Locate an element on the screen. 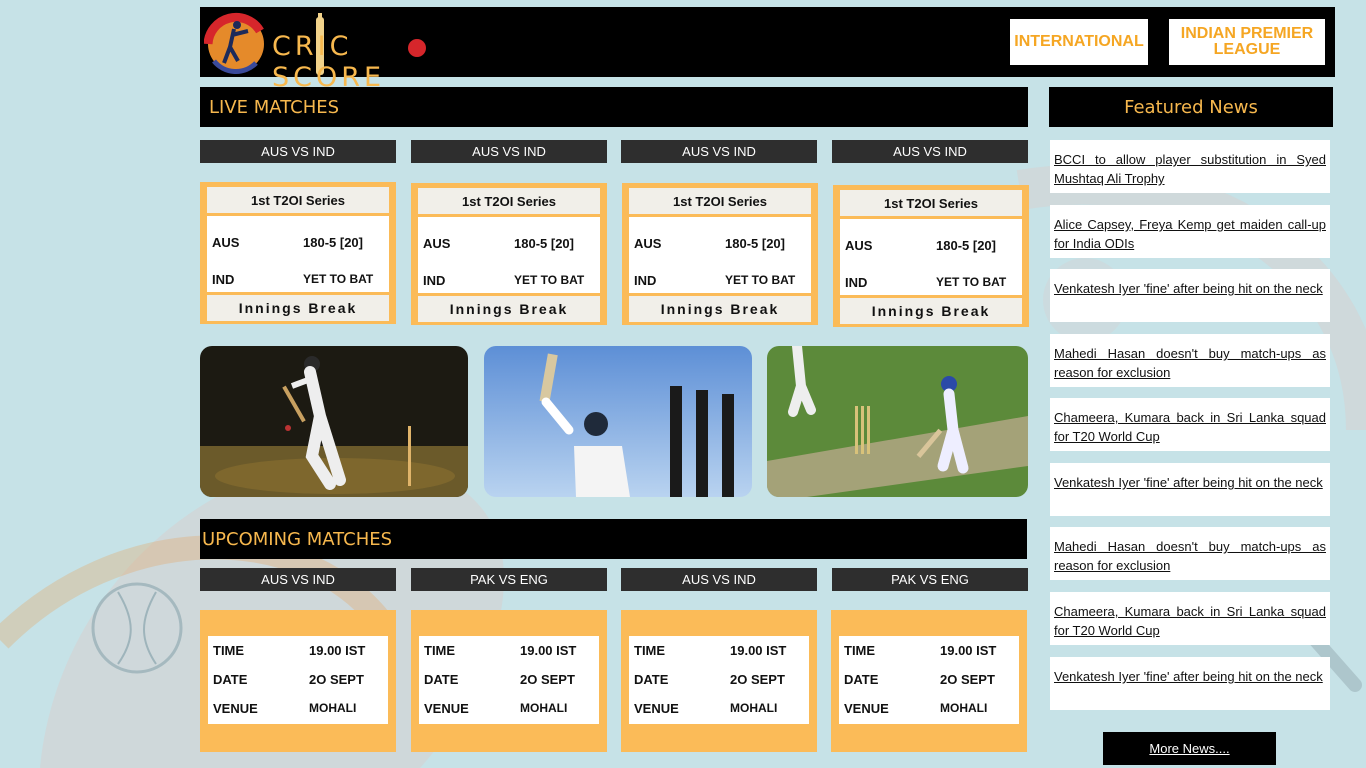  cricket-photo-pitch-action is located at coordinates (897, 421).